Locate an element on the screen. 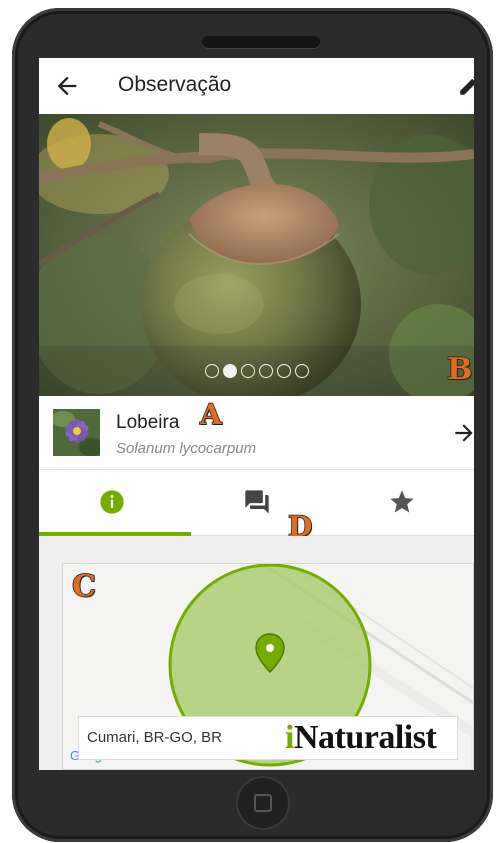 The image size is (498, 843). chat-icon is located at coordinates (257, 502).